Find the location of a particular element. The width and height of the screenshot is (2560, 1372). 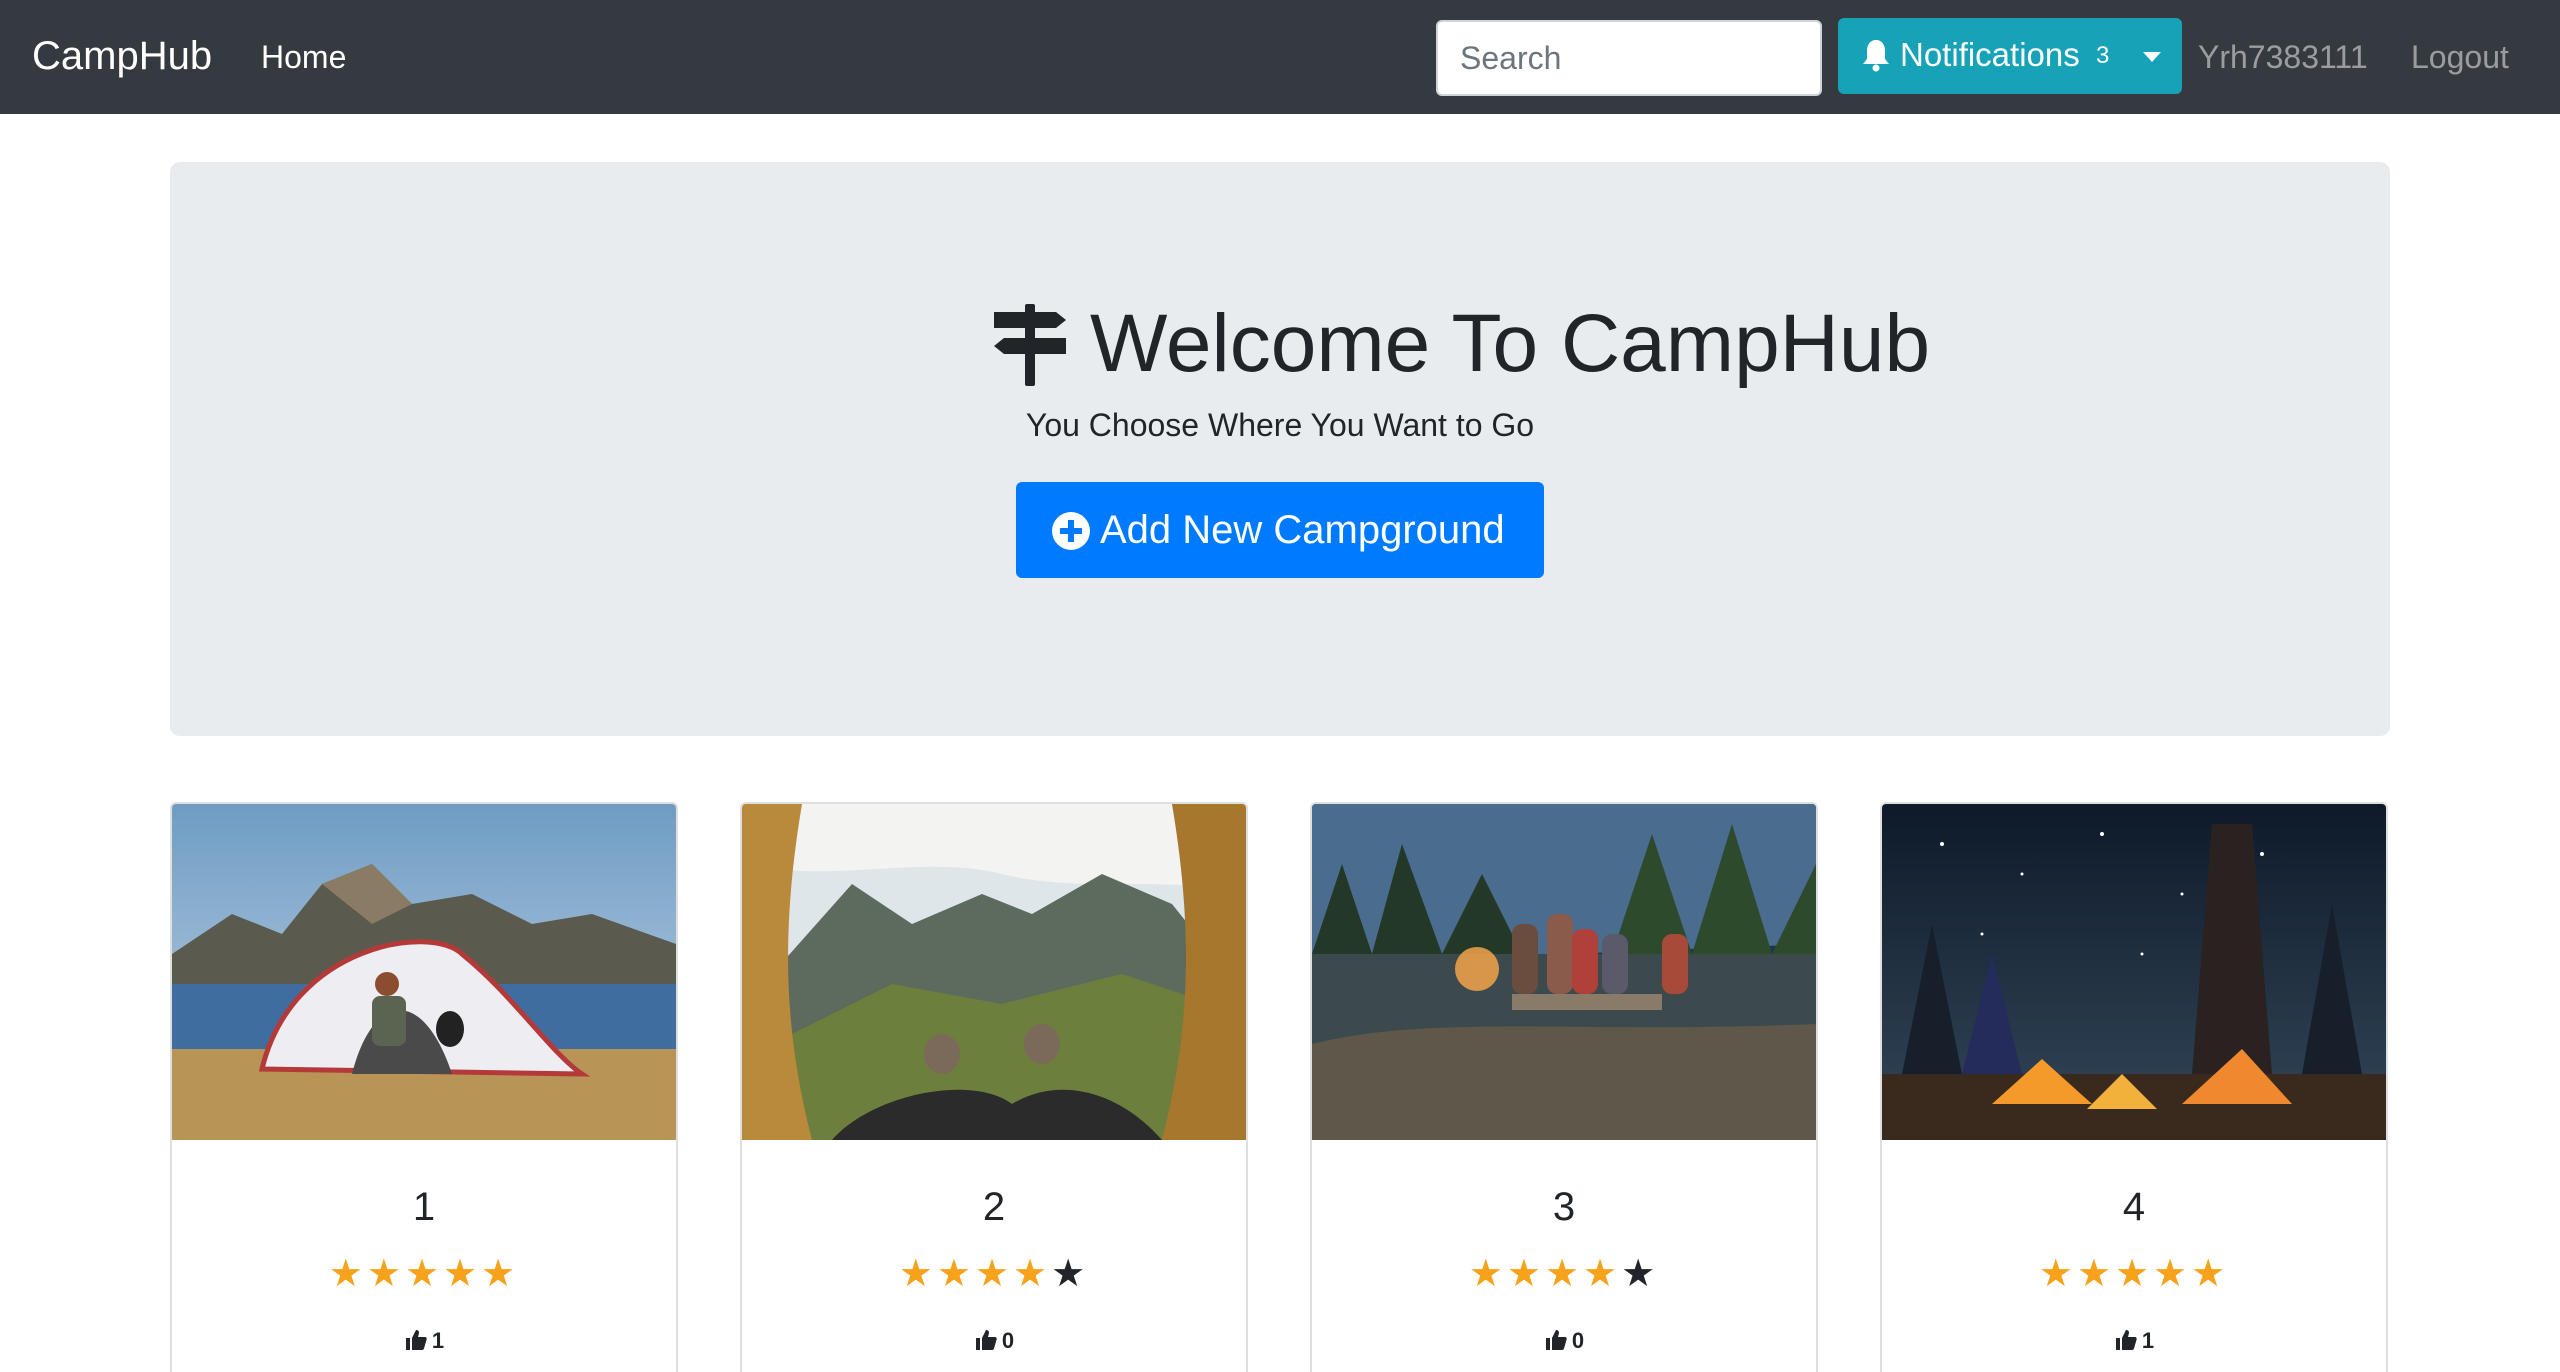

nav-home-link: Home is located at coordinates (303, 57).